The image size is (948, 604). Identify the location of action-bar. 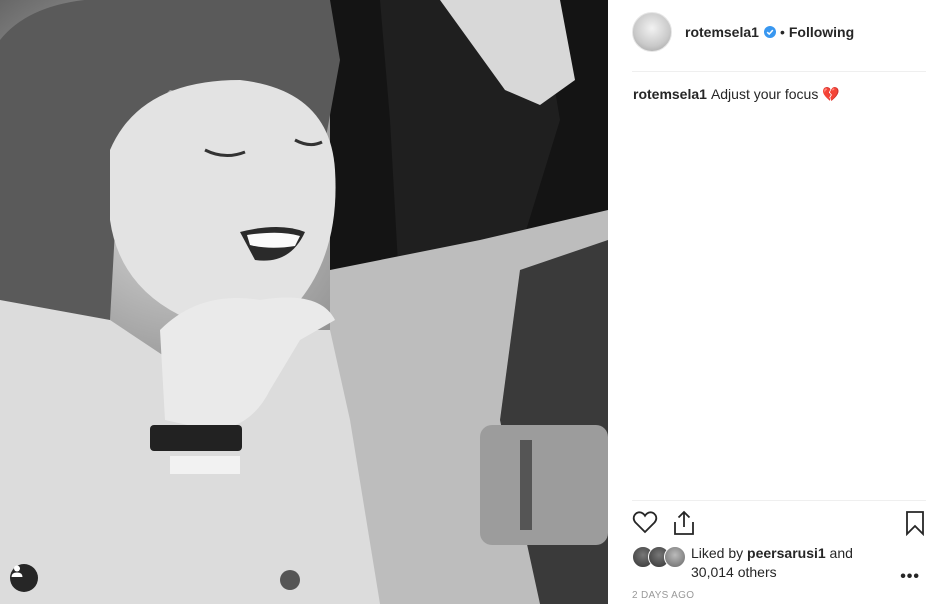
(779, 524).